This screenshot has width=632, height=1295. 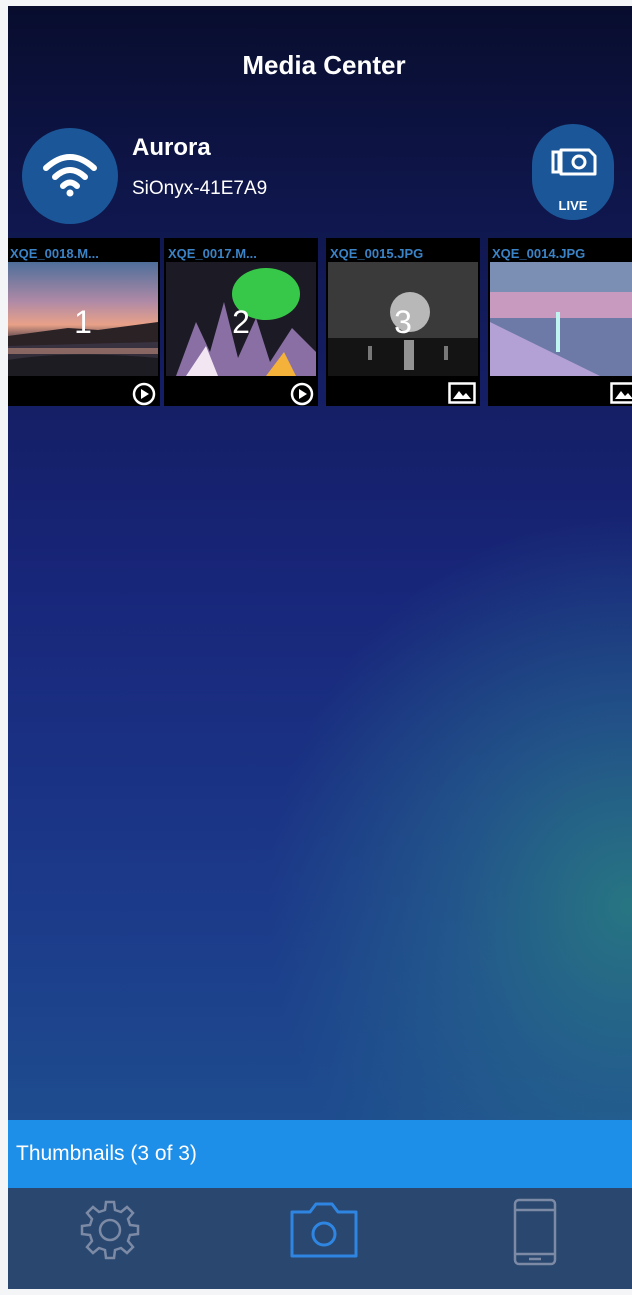 What do you see at coordinates (171, 147) in the screenshot?
I see `device-name: Aurora` at bounding box center [171, 147].